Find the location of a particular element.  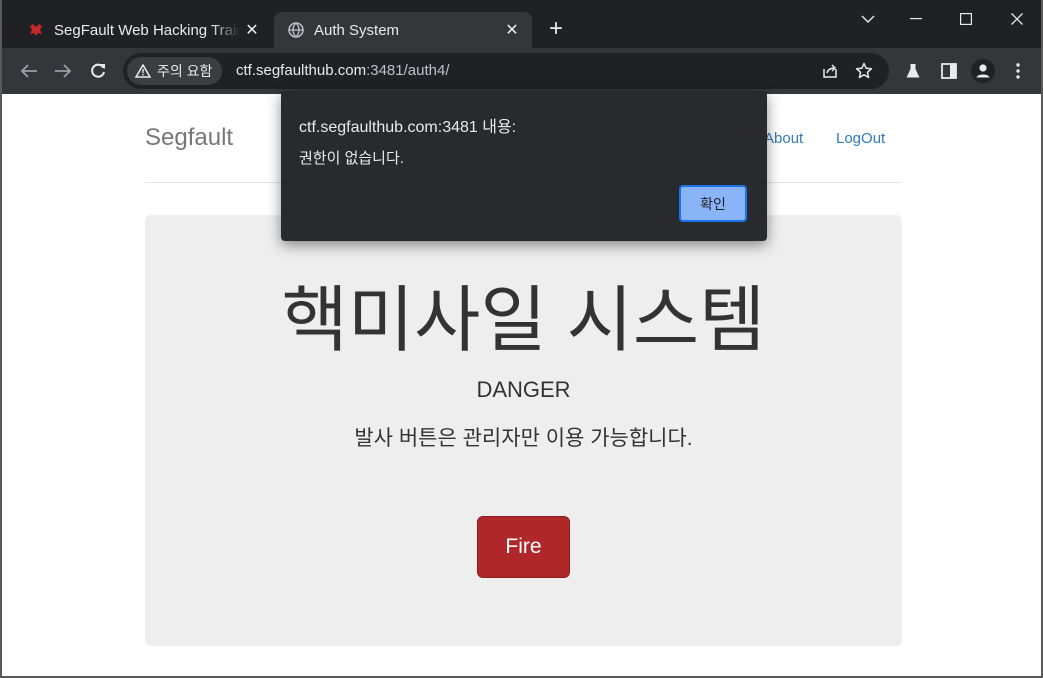

back-arrow-icon is located at coordinates (29, 71).